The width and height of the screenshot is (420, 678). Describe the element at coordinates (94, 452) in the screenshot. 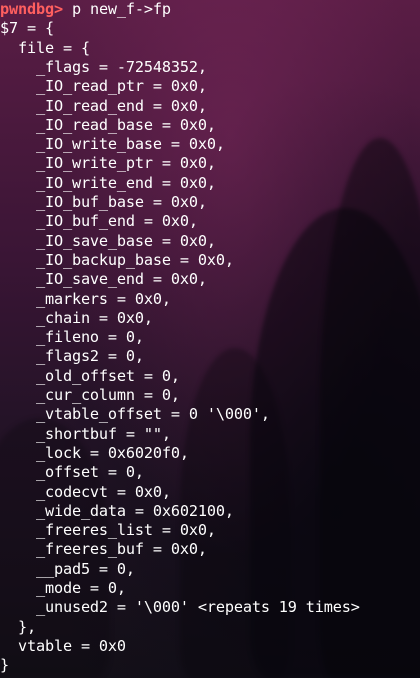

I see `output-line: _lock = 0x6020f0,` at that location.